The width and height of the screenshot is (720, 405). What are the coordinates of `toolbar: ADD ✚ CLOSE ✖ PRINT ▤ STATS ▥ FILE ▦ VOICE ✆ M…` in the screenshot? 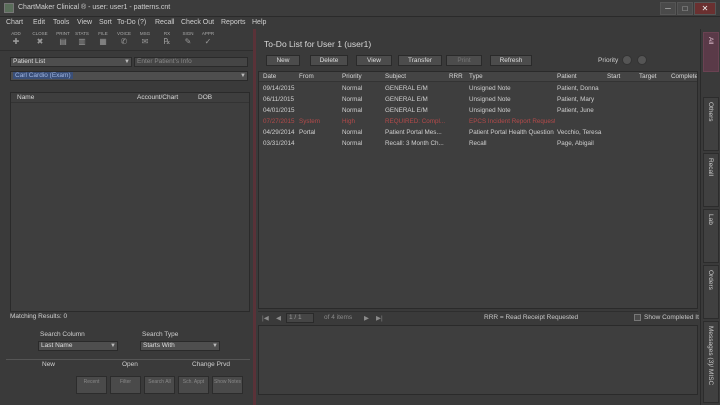 It's located at (127, 40).